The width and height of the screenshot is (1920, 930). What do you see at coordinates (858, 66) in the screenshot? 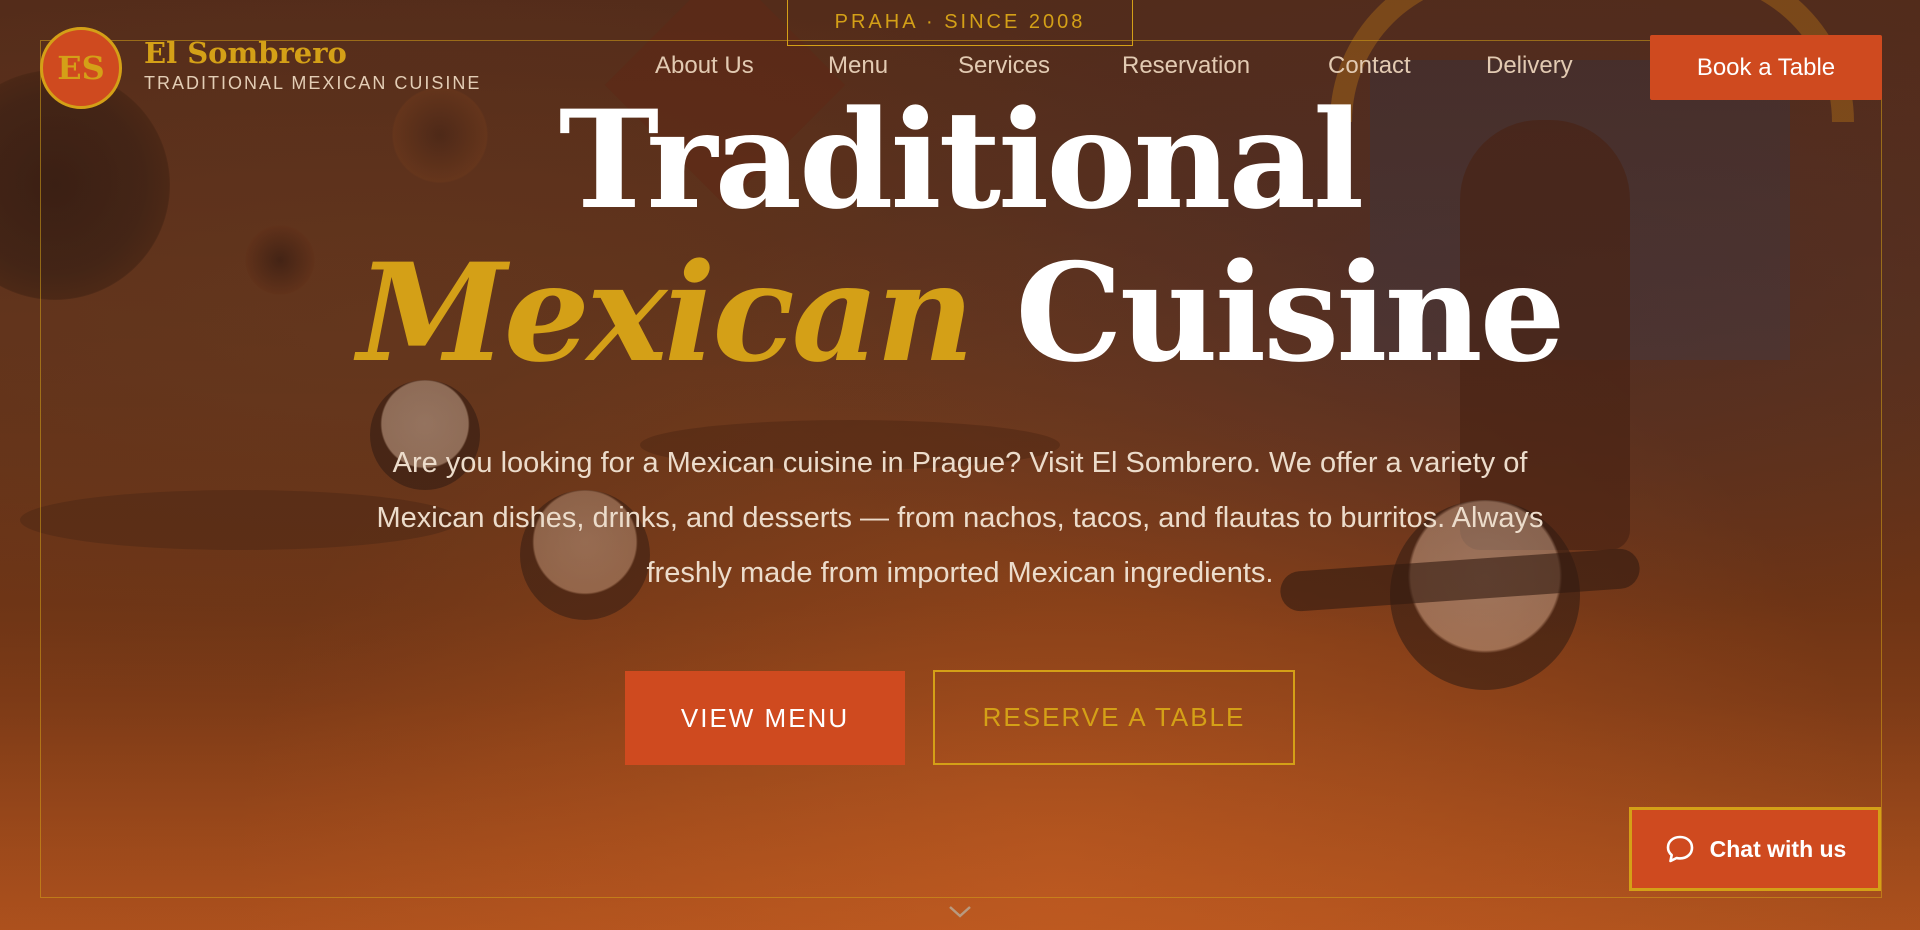
I see `nav-item-menu: Menu` at bounding box center [858, 66].